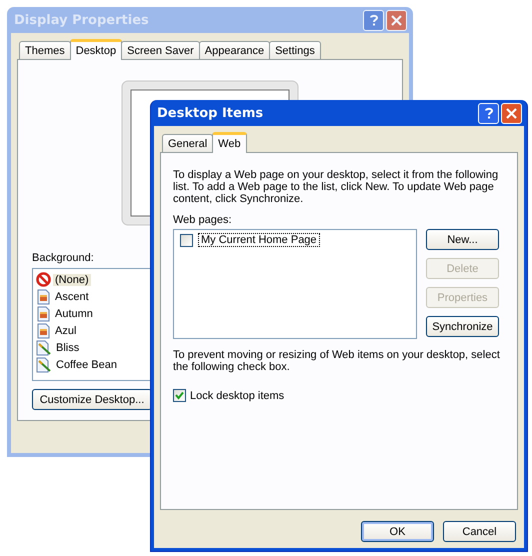 The image size is (532, 556). What do you see at coordinates (479, 531) in the screenshot?
I see `dialog-button: Cancel` at bounding box center [479, 531].